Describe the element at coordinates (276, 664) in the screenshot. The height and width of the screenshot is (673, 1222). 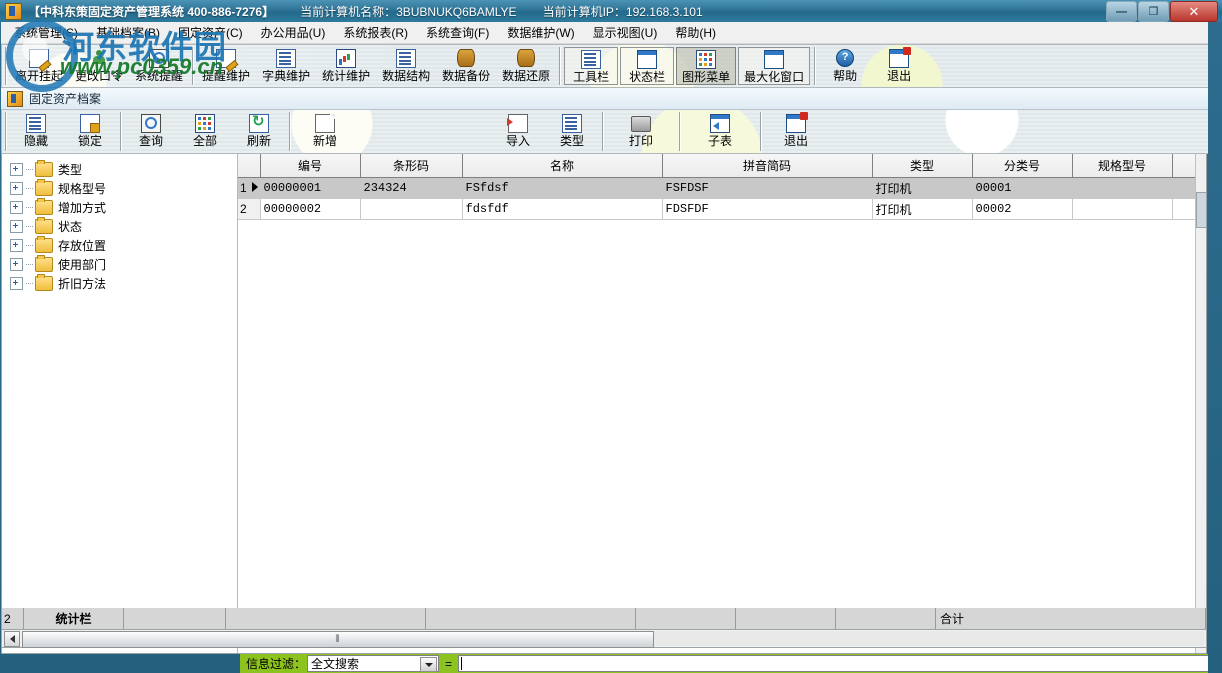
I see `filter-label: 信息过滤：` at that location.